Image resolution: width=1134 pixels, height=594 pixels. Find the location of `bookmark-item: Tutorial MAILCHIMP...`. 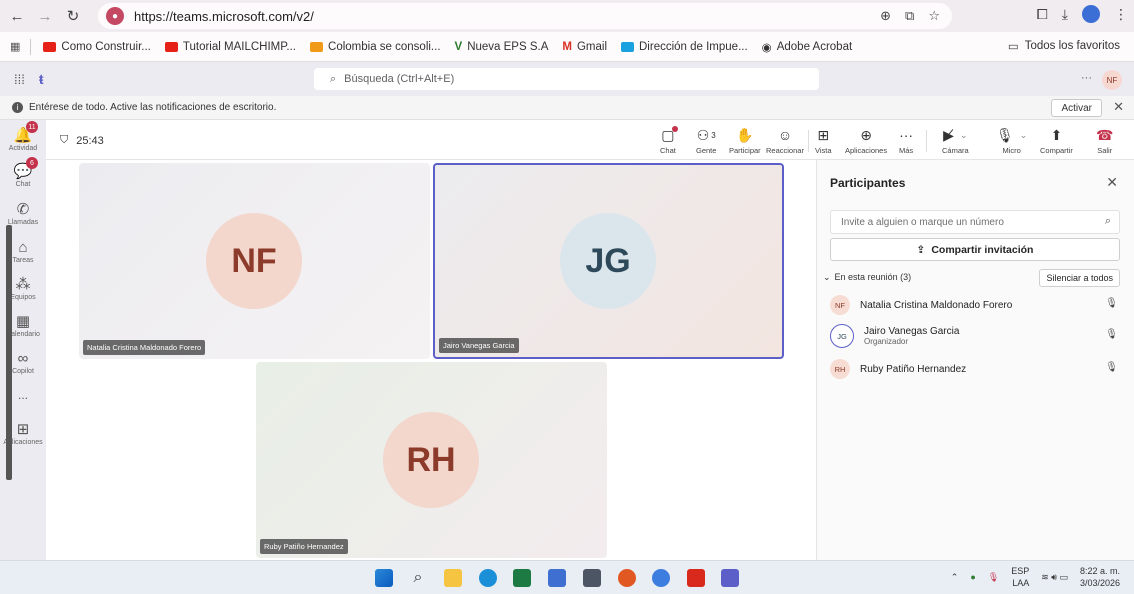

bookmark-item: Tutorial MAILCHIMP... is located at coordinates (230, 47).